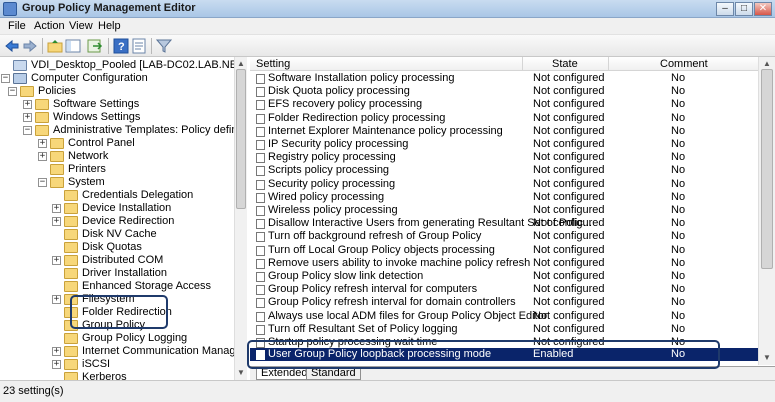 Image resolution: width=775 pixels, height=402 pixels. I want to click on menu-help: Help, so click(109, 26).